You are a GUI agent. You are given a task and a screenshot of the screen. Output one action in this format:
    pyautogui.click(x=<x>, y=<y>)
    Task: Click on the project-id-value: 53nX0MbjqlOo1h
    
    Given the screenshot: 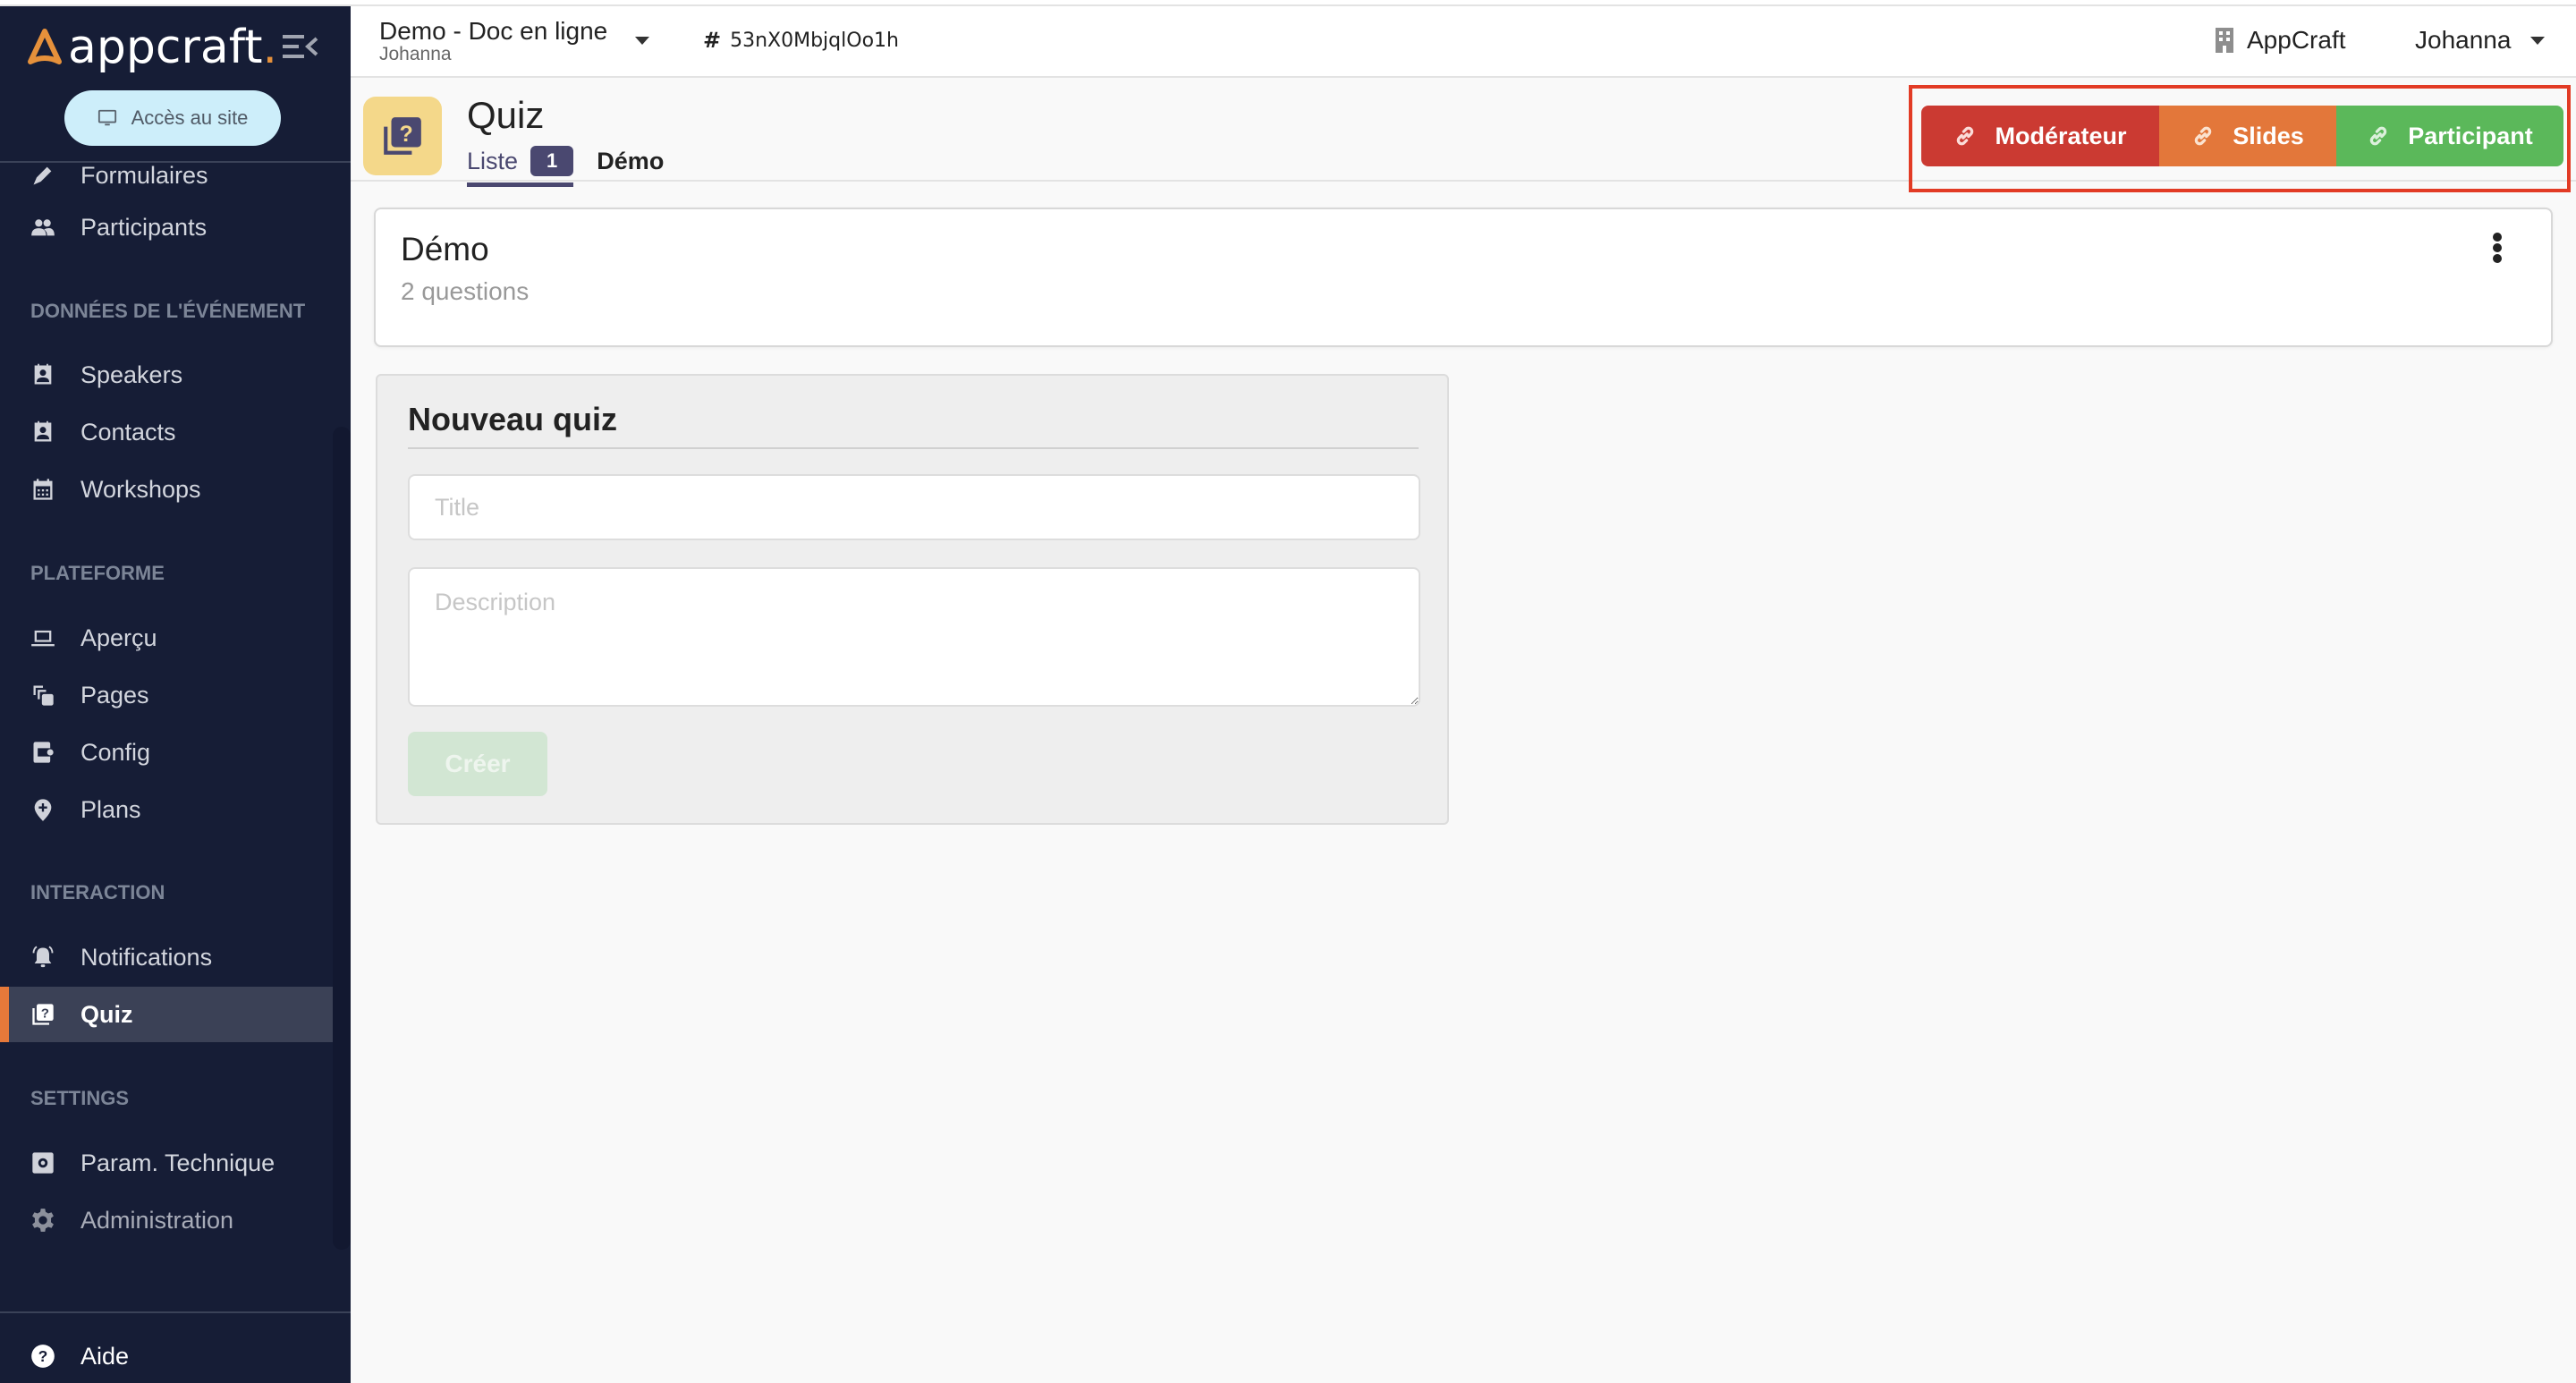 What is the action you would take?
    pyautogui.click(x=814, y=41)
    